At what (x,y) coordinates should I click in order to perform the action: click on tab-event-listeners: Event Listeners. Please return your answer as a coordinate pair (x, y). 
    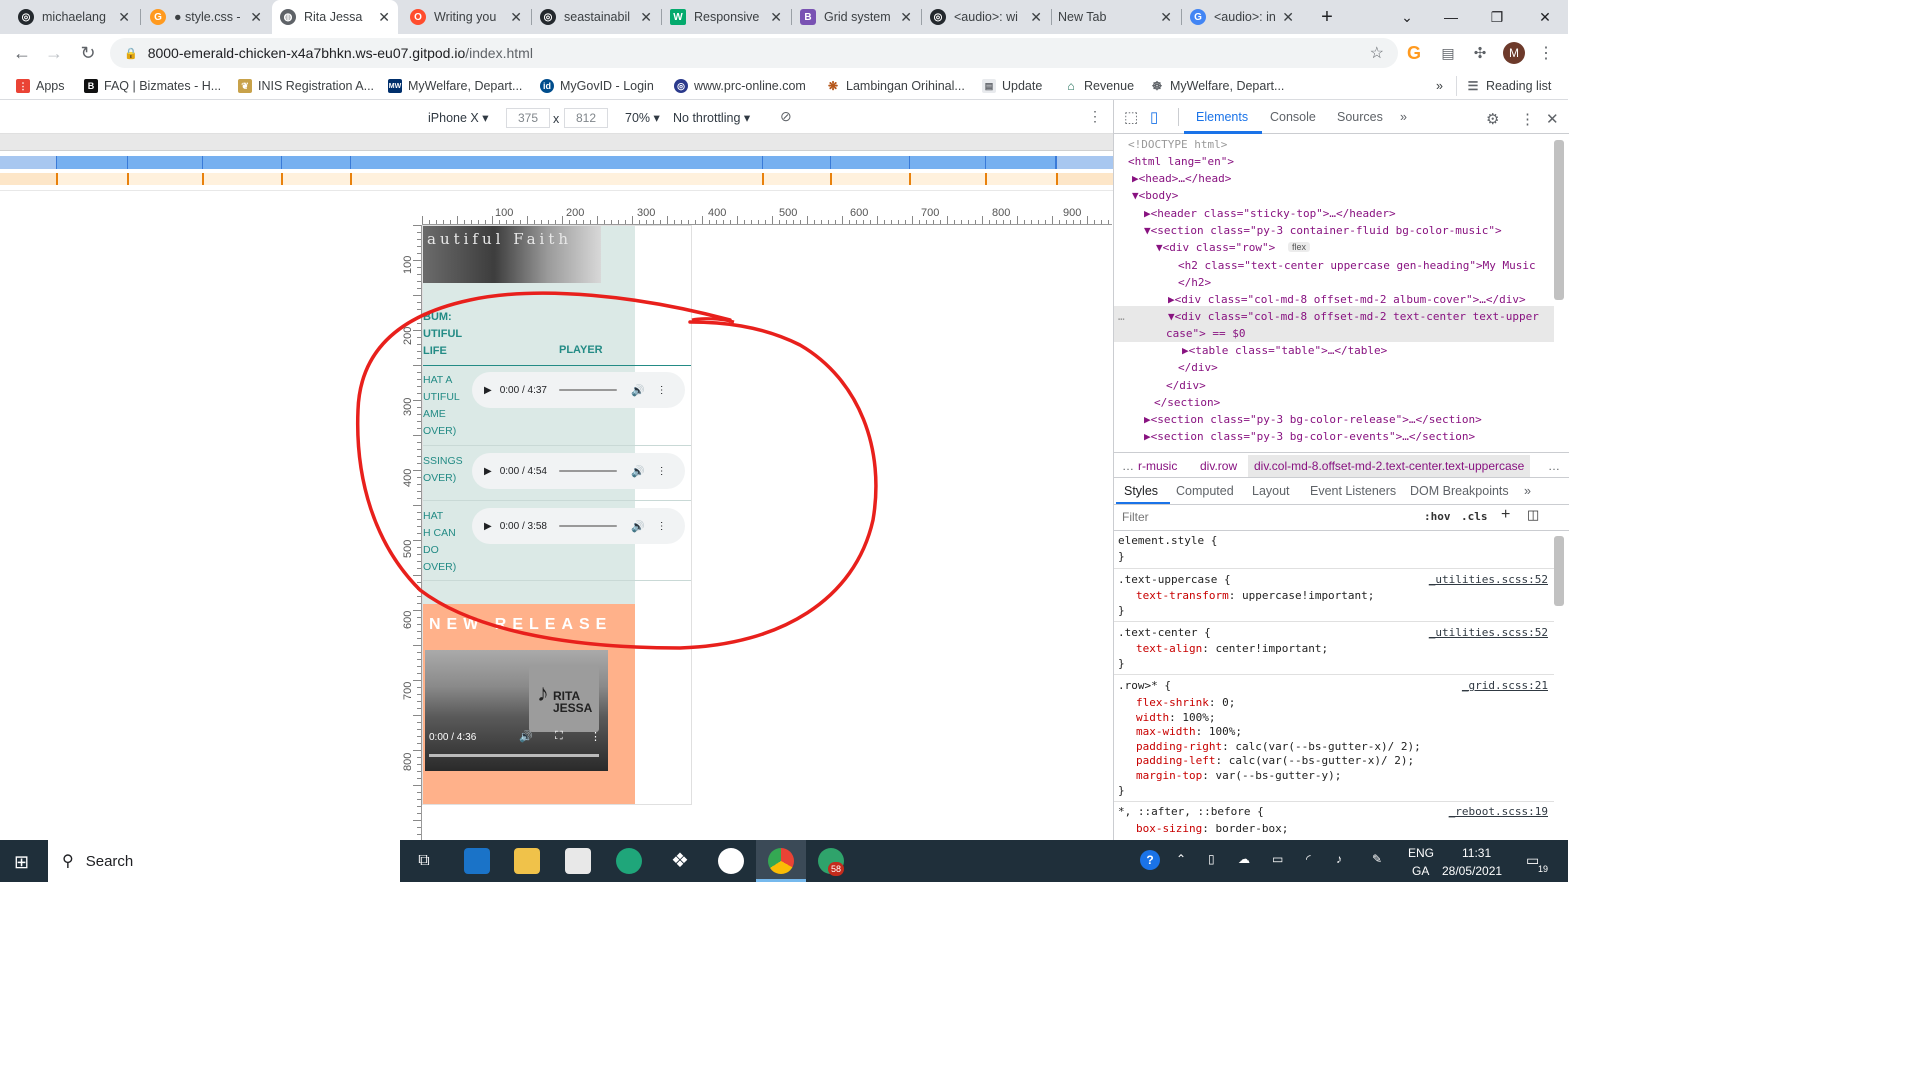
    Looking at the image, I should click on (1353, 491).